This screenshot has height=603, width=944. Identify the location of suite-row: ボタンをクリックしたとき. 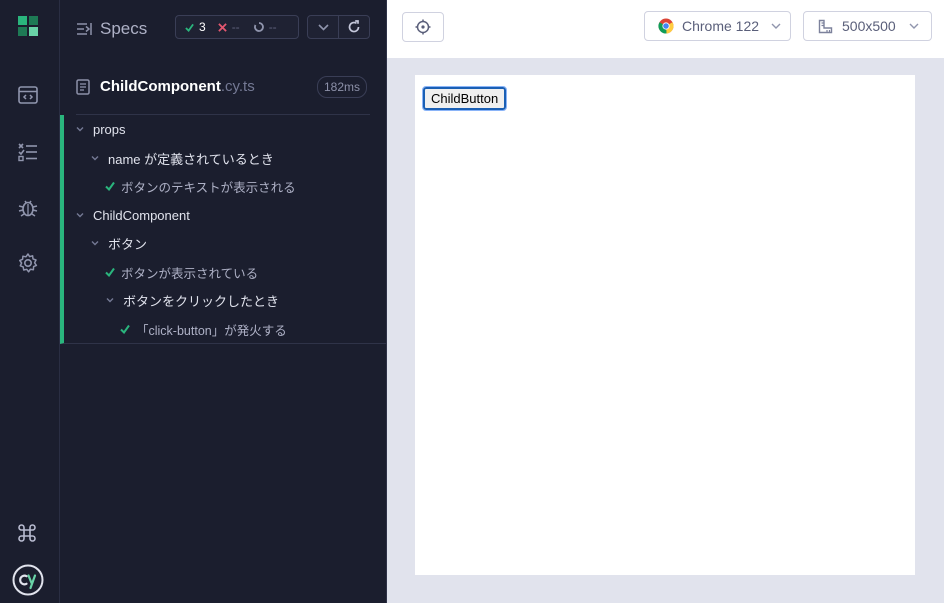
(245, 300).